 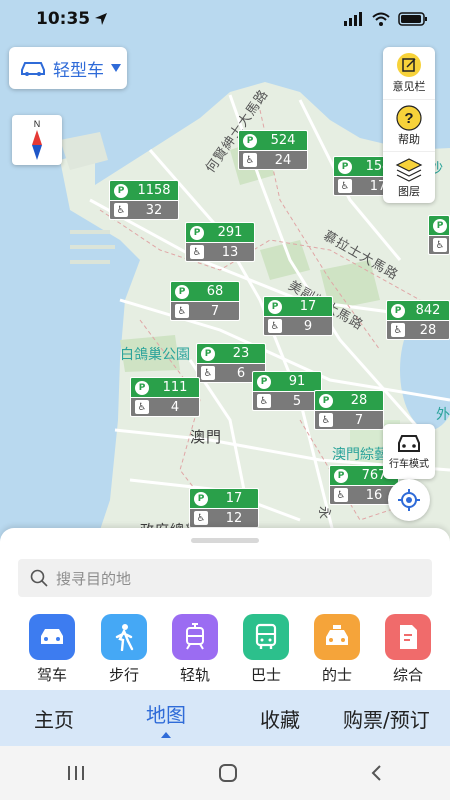 What do you see at coordinates (409, 65) in the screenshot?
I see `edit-icon` at bounding box center [409, 65].